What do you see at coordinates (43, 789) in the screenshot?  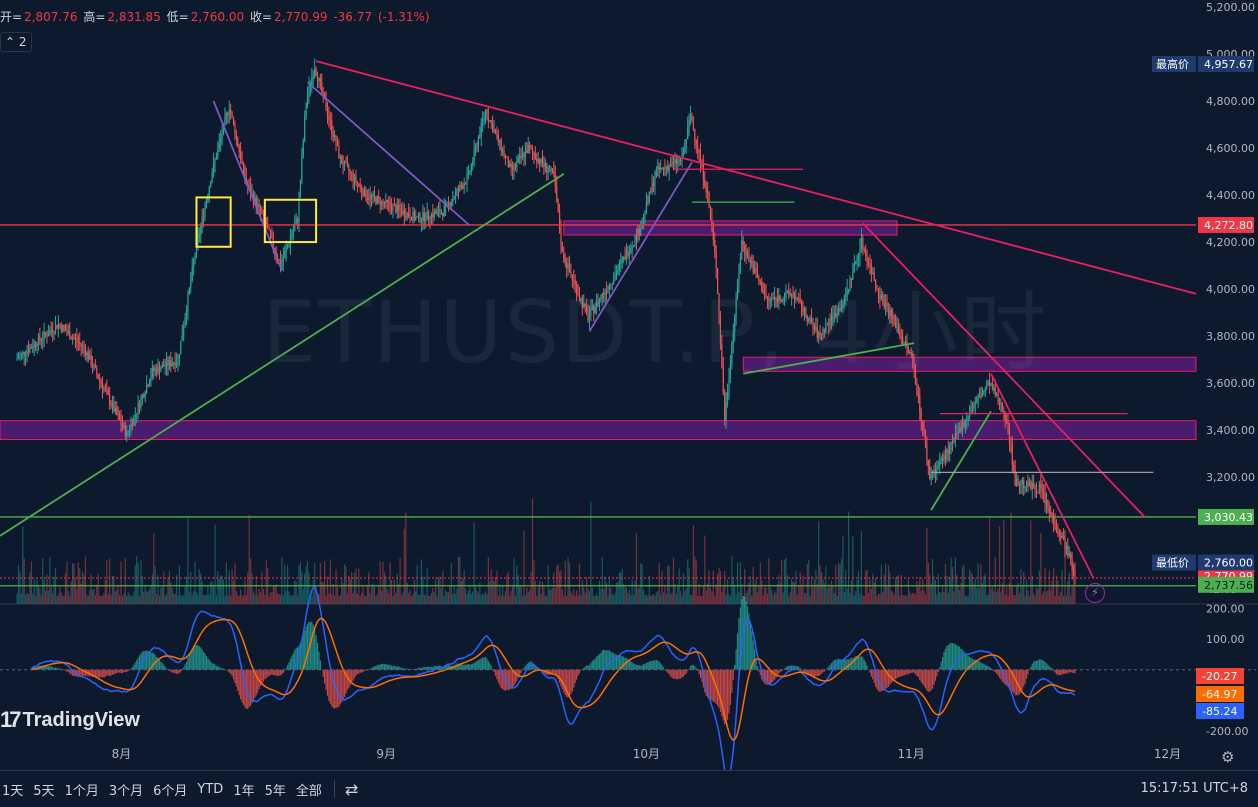 I see `range-5d-button: 5天` at bounding box center [43, 789].